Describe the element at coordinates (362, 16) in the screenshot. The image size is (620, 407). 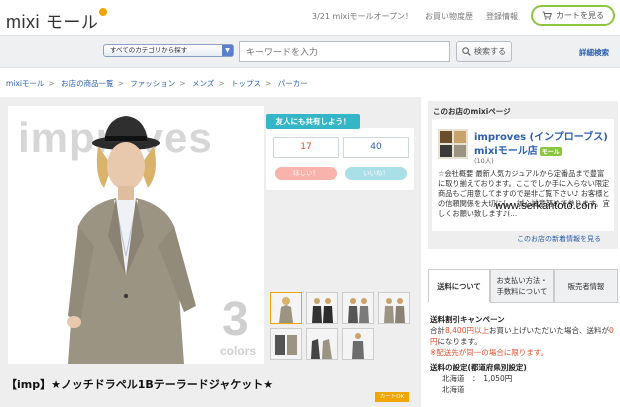
I see `announce-link: 3/21 mixiモールオープン！` at that location.